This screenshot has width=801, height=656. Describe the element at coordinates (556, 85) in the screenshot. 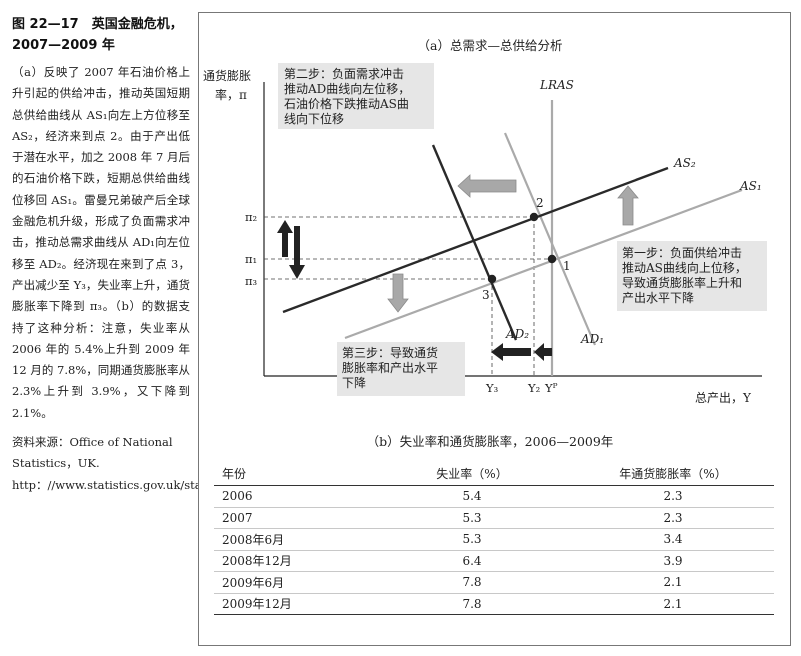

I see `lras-label: LRAS` at that location.